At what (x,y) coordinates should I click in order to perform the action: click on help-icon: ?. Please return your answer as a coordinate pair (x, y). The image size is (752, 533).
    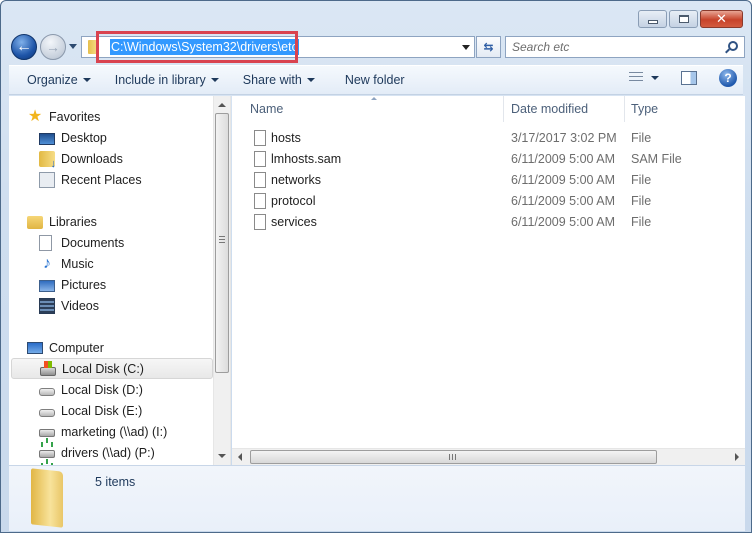
    Looking at the image, I should click on (728, 78).